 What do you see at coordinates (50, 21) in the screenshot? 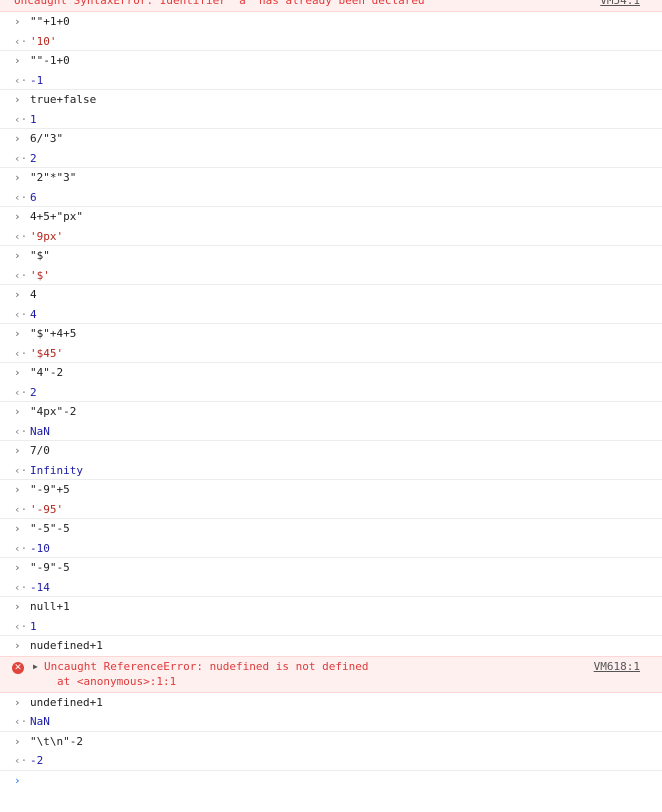
I see `console-input-text: ""+1+0` at bounding box center [50, 21].